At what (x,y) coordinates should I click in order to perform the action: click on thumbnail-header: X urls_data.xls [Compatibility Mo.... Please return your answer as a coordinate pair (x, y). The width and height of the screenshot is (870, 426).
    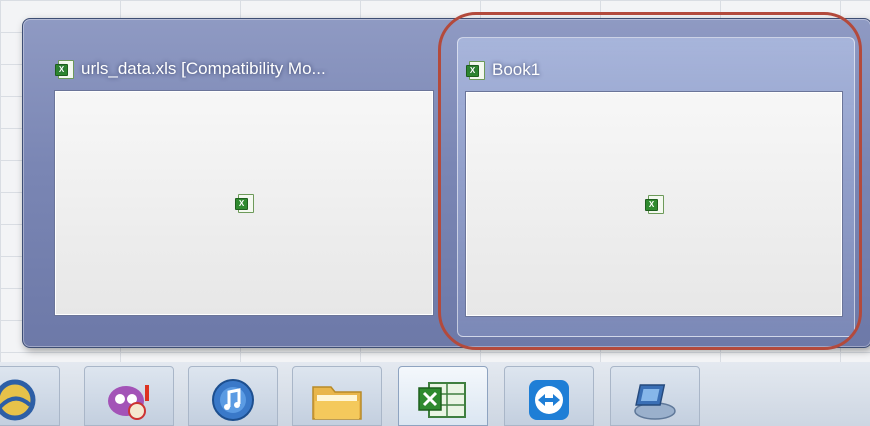
    Looking at the image, I should click on (190, 69).